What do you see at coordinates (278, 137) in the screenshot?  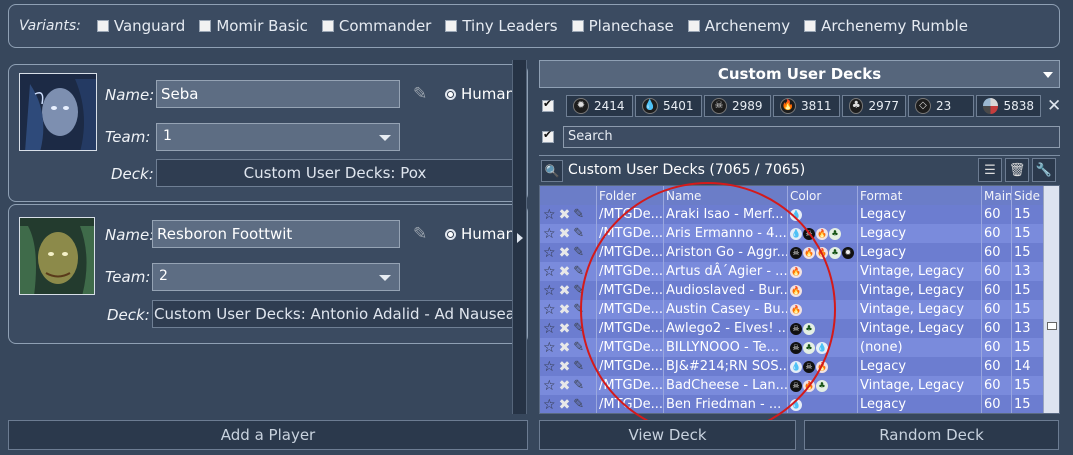 I see `team-select: 1` at bounding box center [278, 137].